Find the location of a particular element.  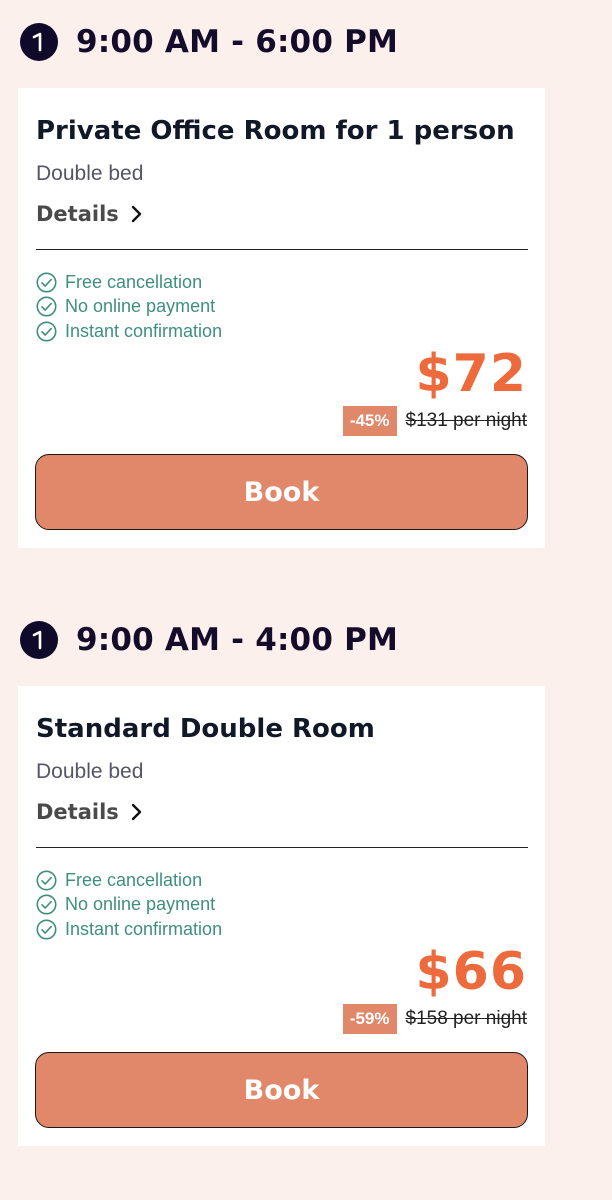

old-price: $158 per night is located at coordinates (466, 1018).